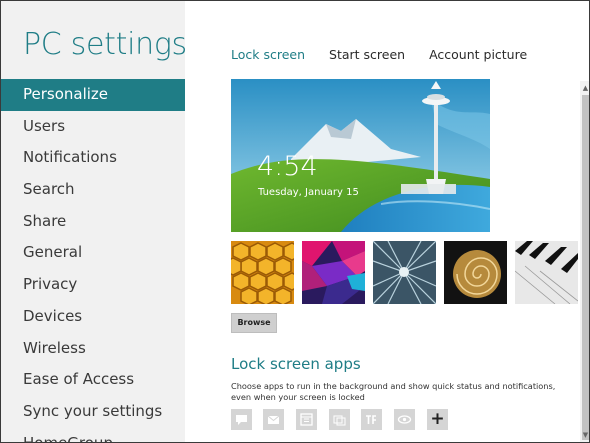  Describe the element at coordinates (254, 323) in the screenshot. I see `browse-button: Browse` at that location.